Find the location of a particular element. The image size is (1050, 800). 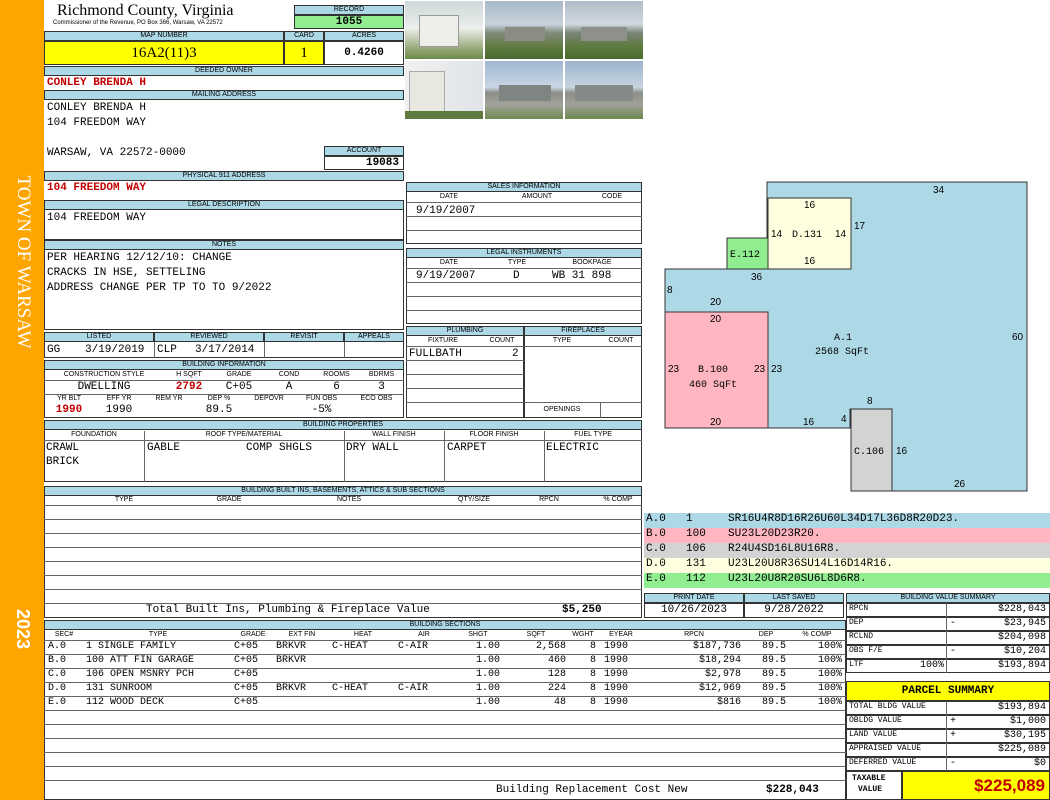

section-cell: 224 is located at coordinates (556, 688).